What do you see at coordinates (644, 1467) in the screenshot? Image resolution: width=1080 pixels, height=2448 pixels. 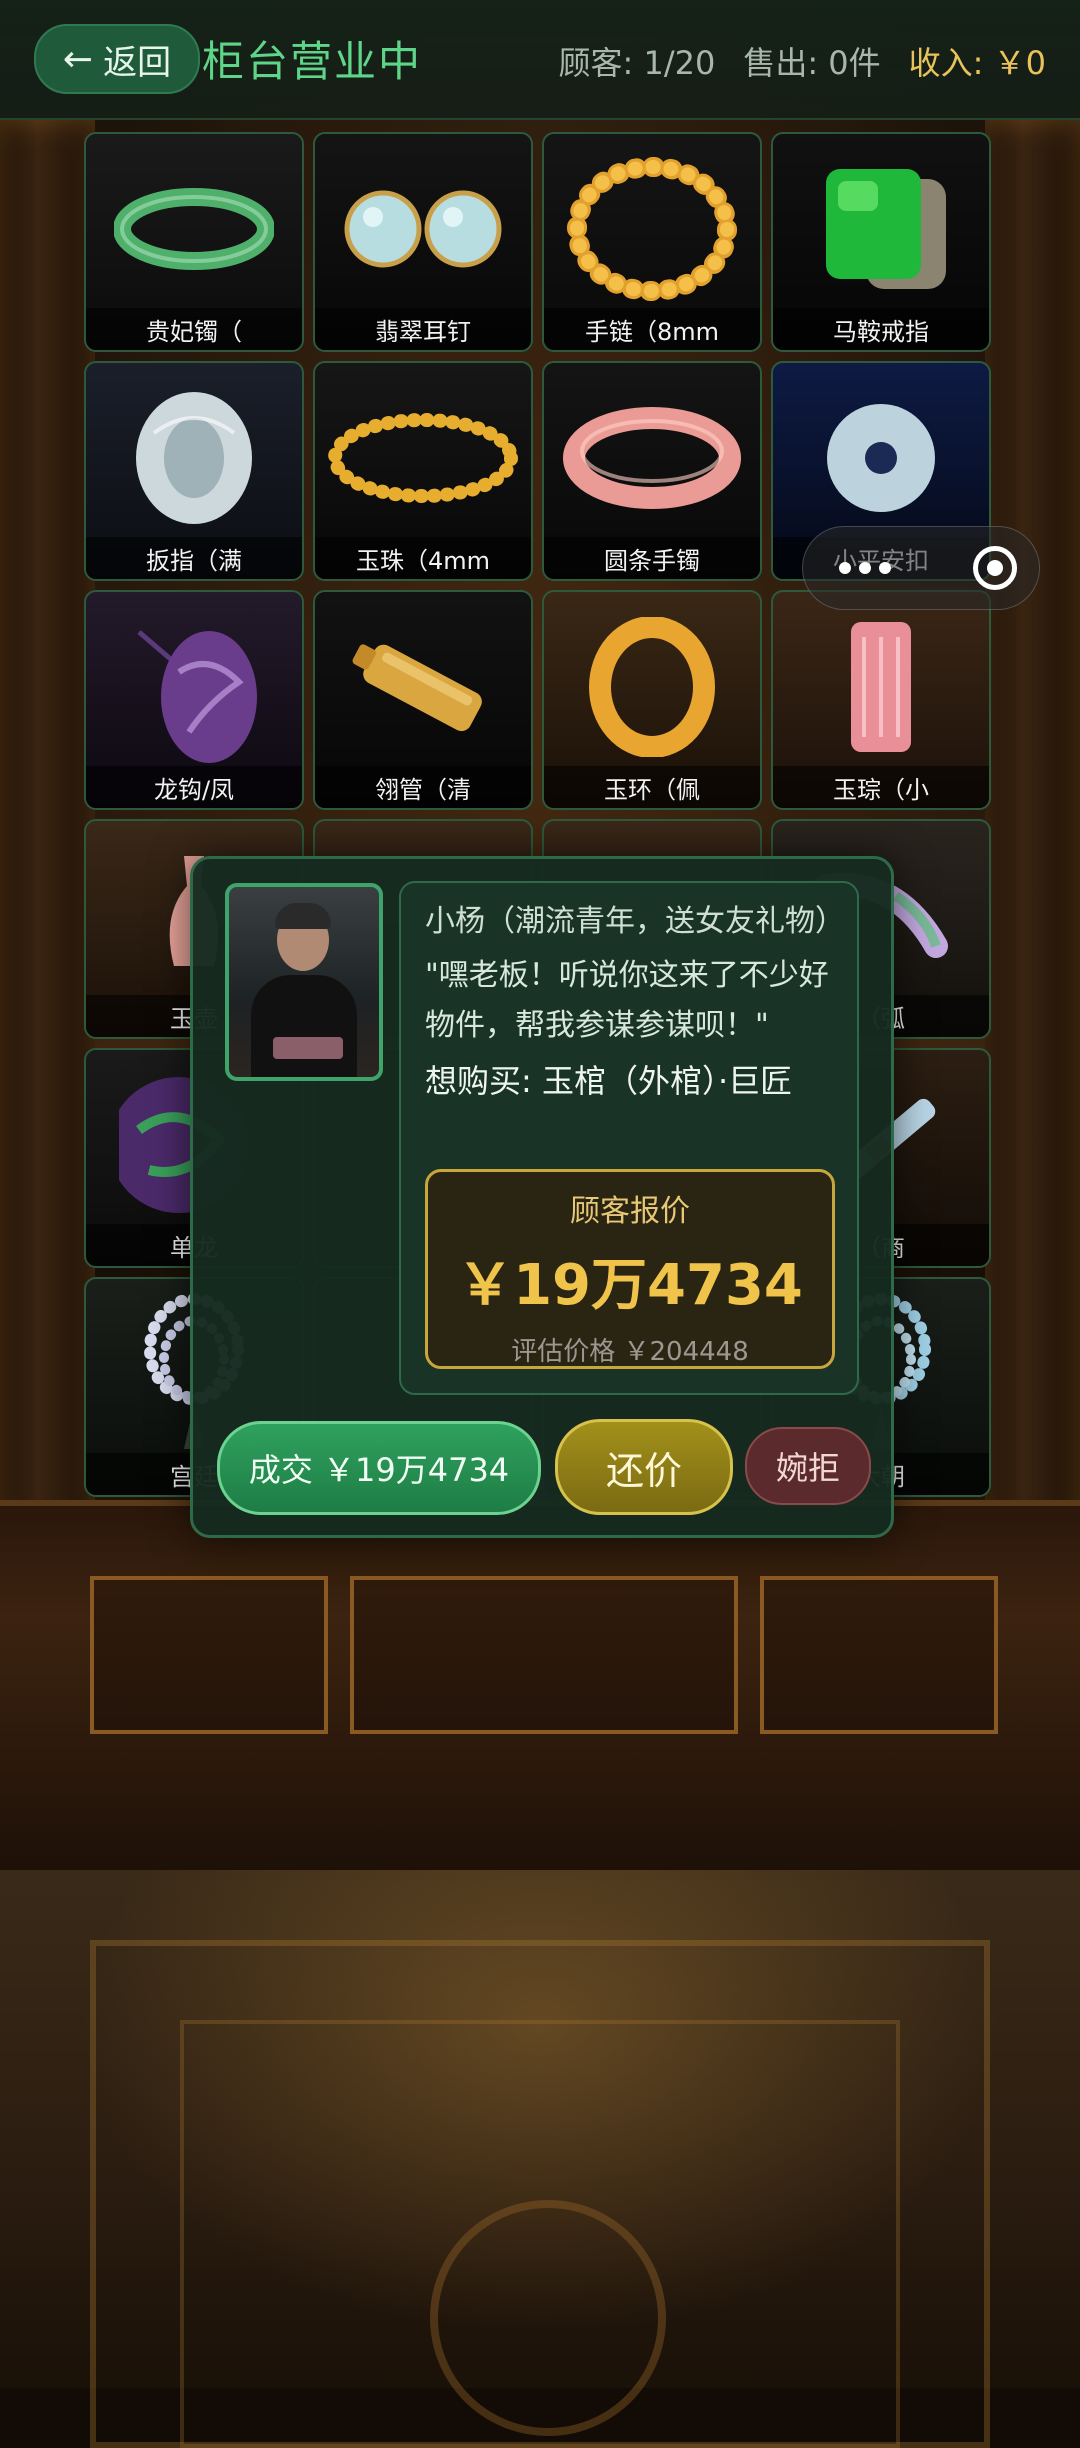 I see `counter-offer-button: 还价` at bounding box center [644, 1467].